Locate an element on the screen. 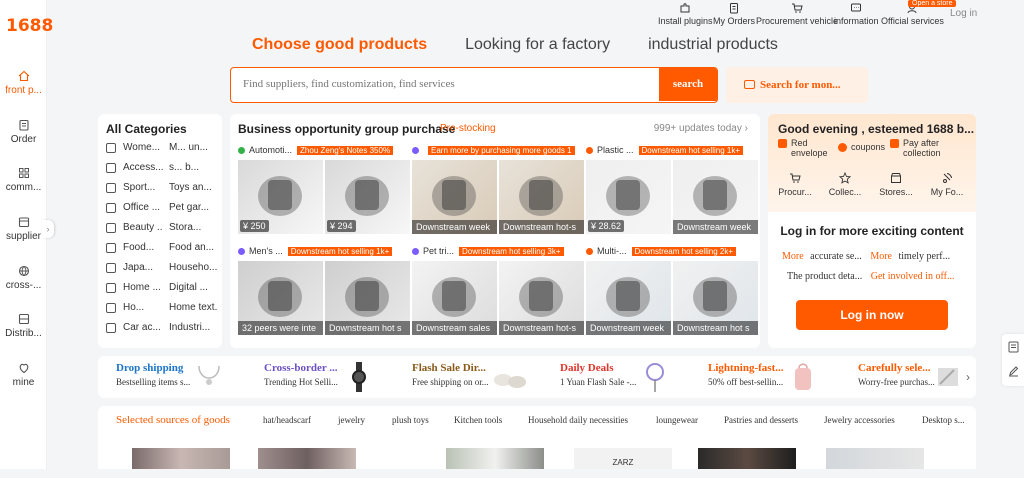 This screenshot has height=478, width=1024. search-input is located at coordinates (443, 84).